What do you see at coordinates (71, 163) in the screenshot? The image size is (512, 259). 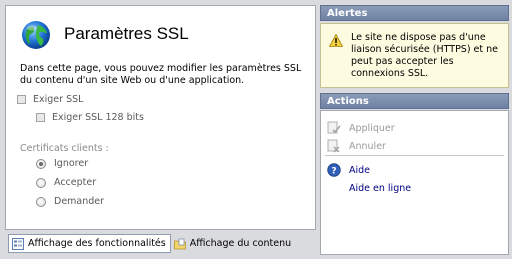 I see `radio-ignore-label: Ignorer` at bounding box center [71, 163].